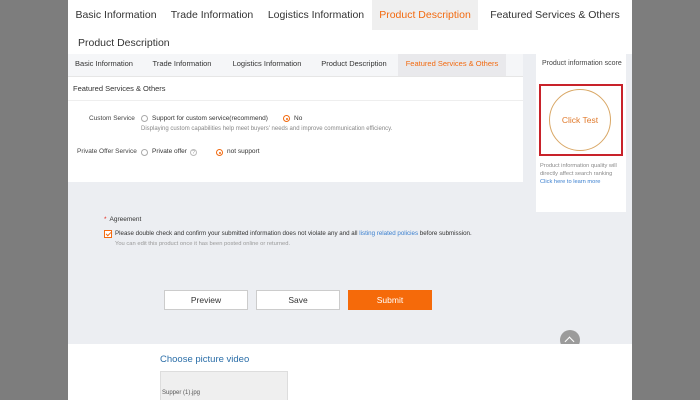  Describe the element at coordinates (144, 152) in the screenshot. I see `private-offer-radio` at that location.